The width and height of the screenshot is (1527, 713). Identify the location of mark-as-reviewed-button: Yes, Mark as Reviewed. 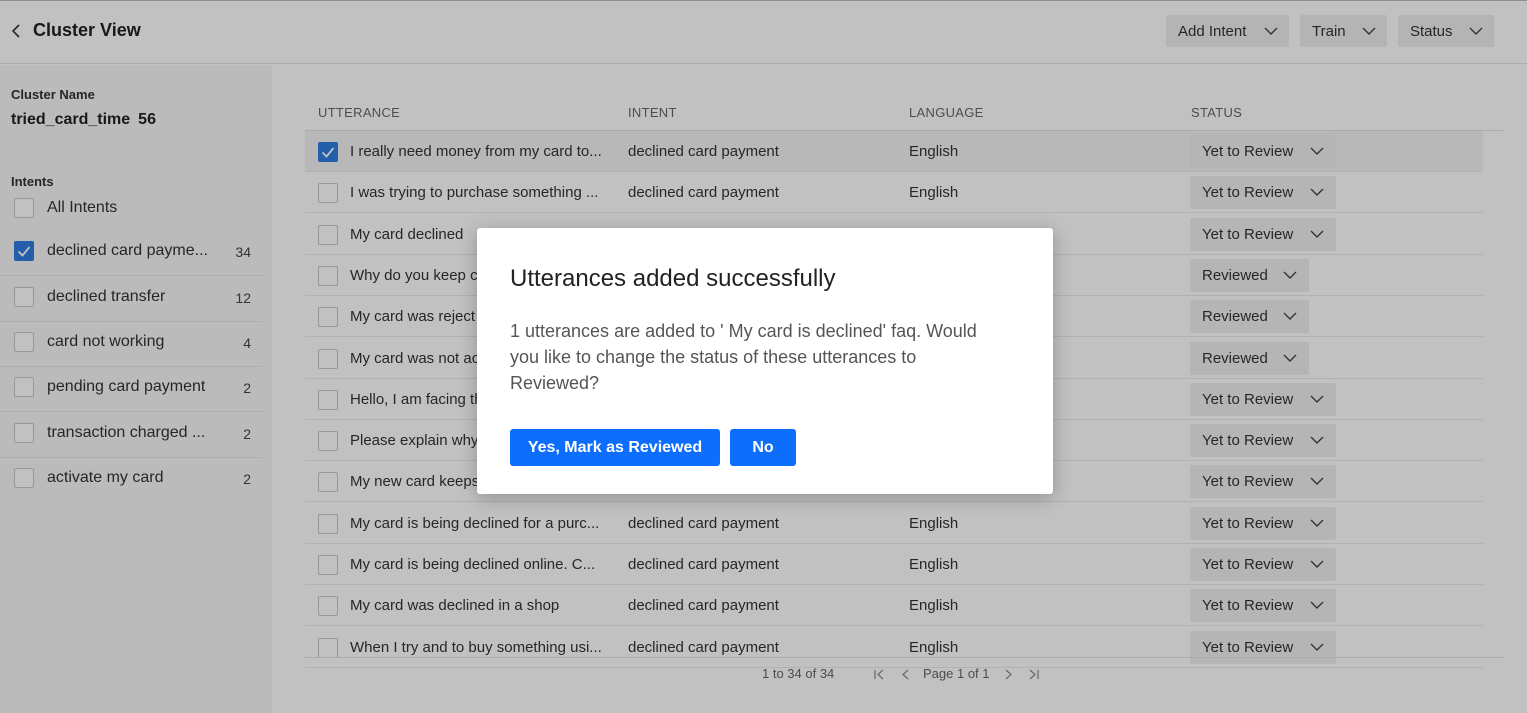
(615, 447).